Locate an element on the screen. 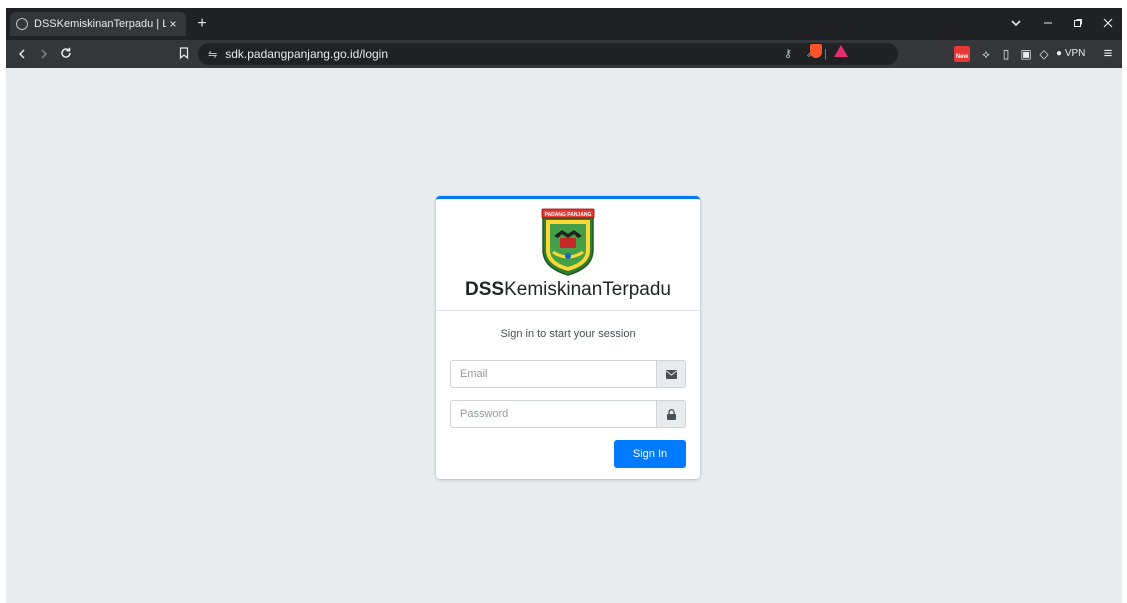 The width and height of the screenshot is (1127, 603). minimize-icon is located at coordinates (1048, 23).